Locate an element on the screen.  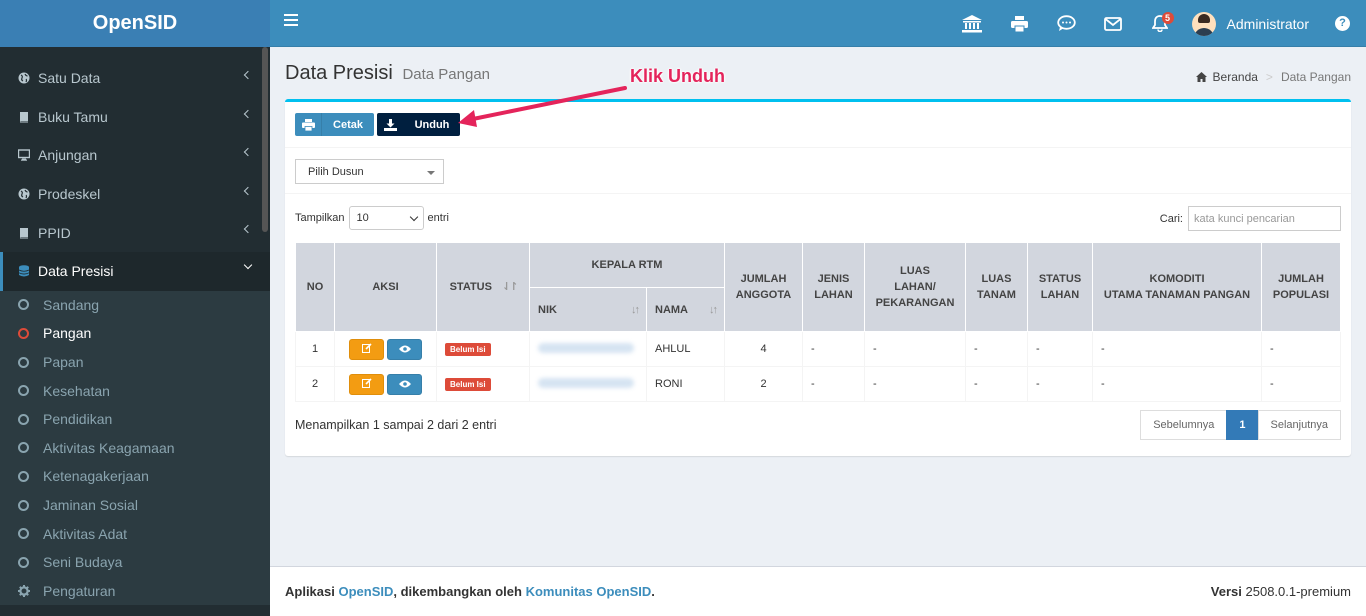
cell-nama: AHLUL is located at coordinates (685, 349).